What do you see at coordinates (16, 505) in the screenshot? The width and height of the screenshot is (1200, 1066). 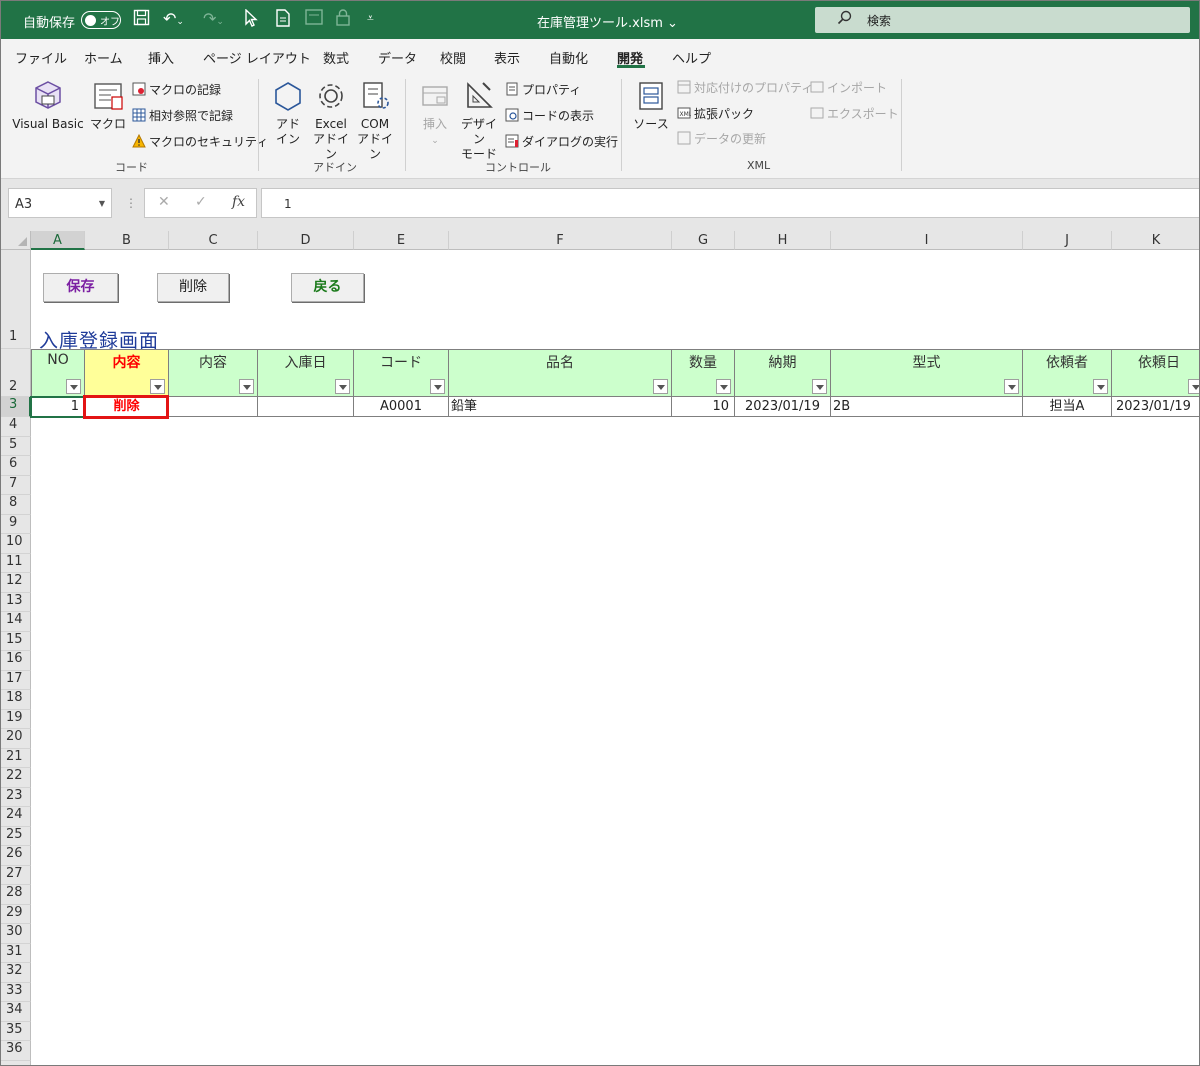 I see `row-header: 8` at bounding box center [16, 505].